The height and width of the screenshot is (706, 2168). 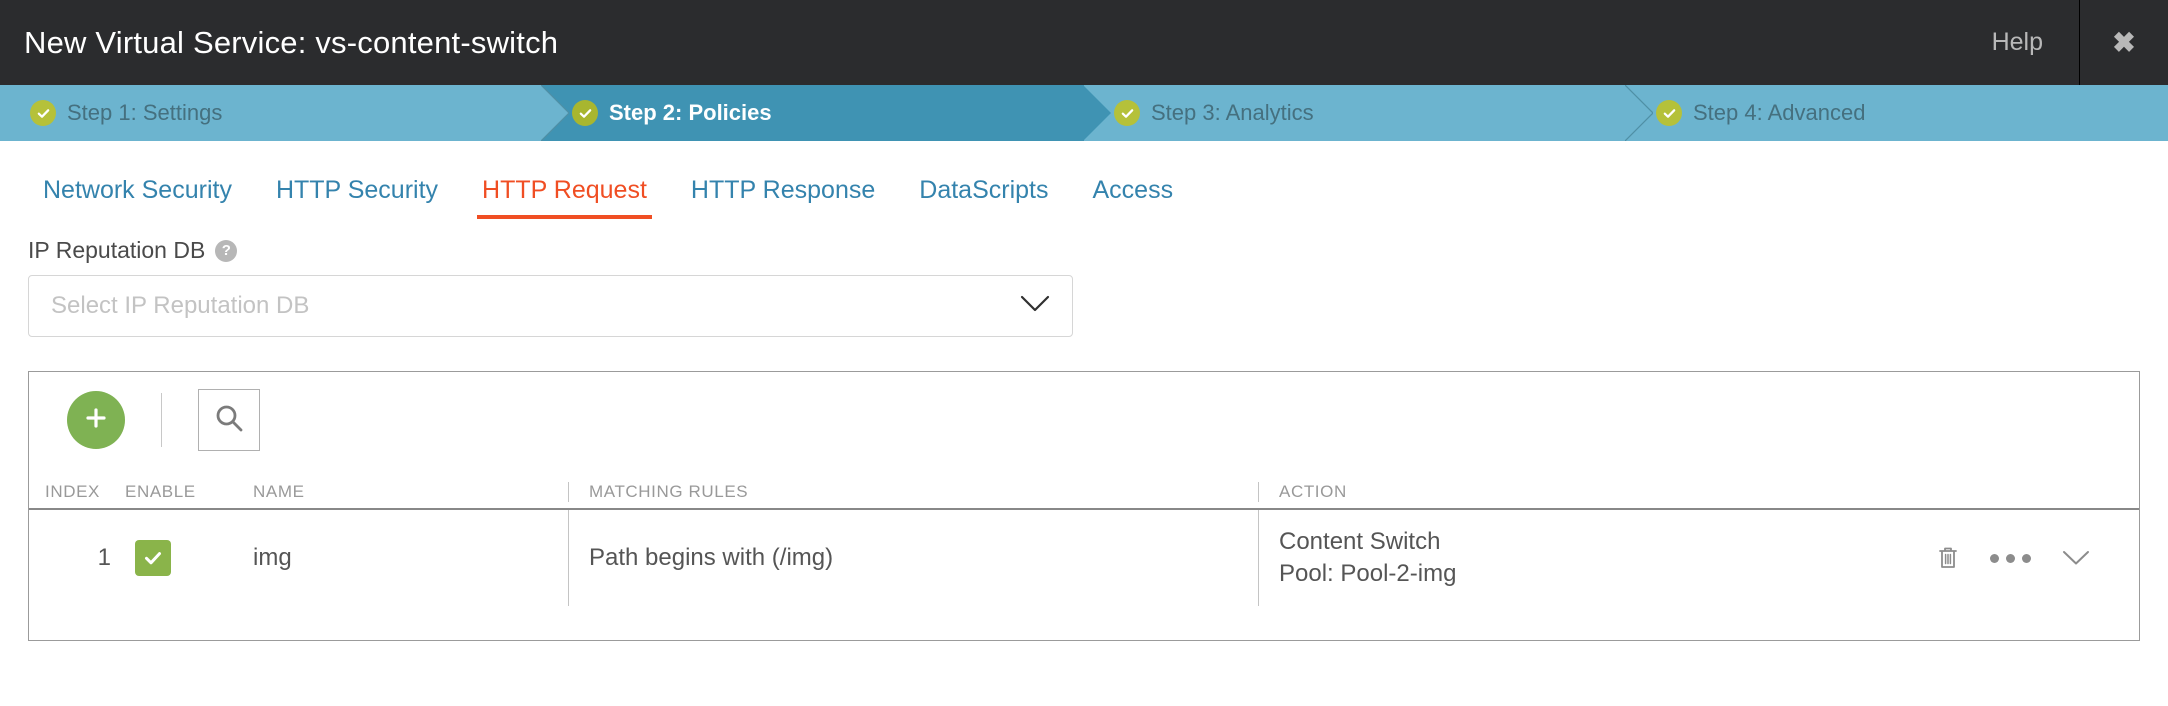 What do you see at coordinates (1232, 112) in the screenshot?
I see `wizard-step-label: Step 3: Analytics` at bounding box center [1232, 112].